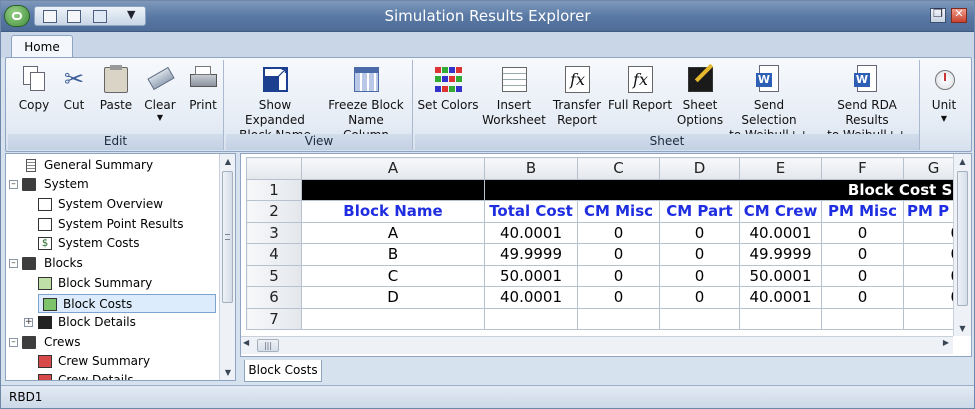 The width and height of the screenshot is (975, 409). I want to click on table-cell: CM Crew, so click(780, 211).